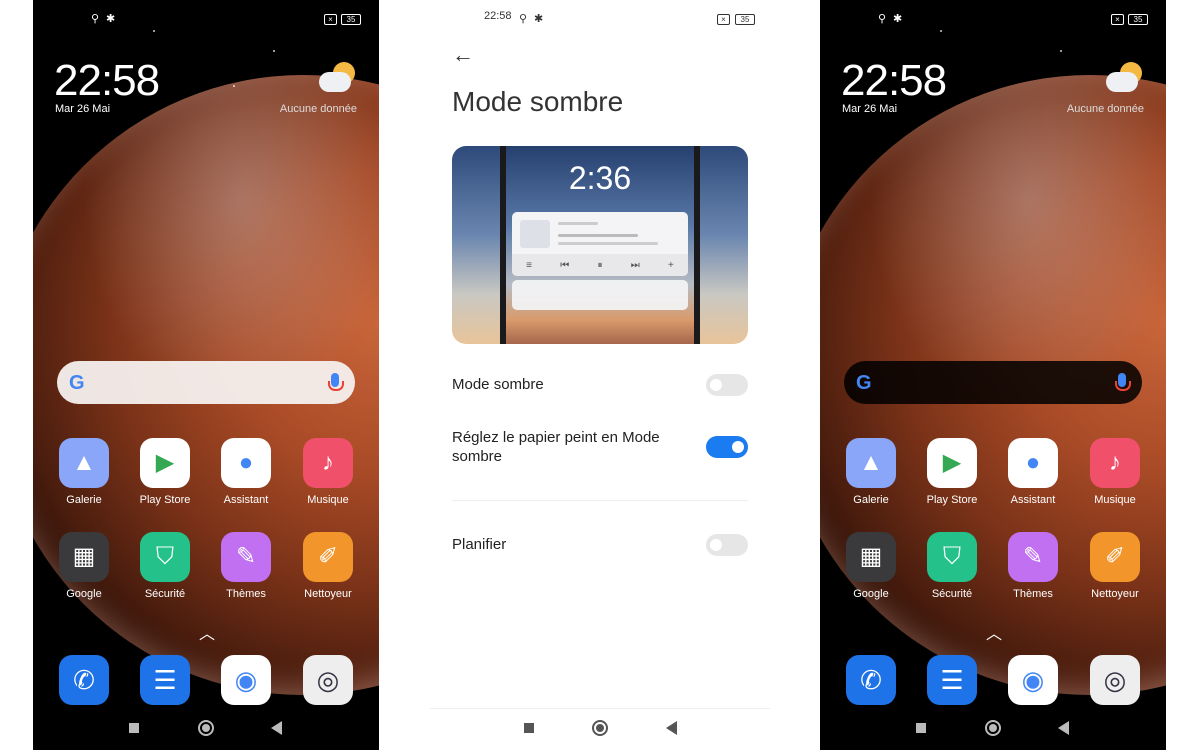  Describe the element at coordinates (479, 544) in the screenshot. I see `setting-label: Planifier` at that location.